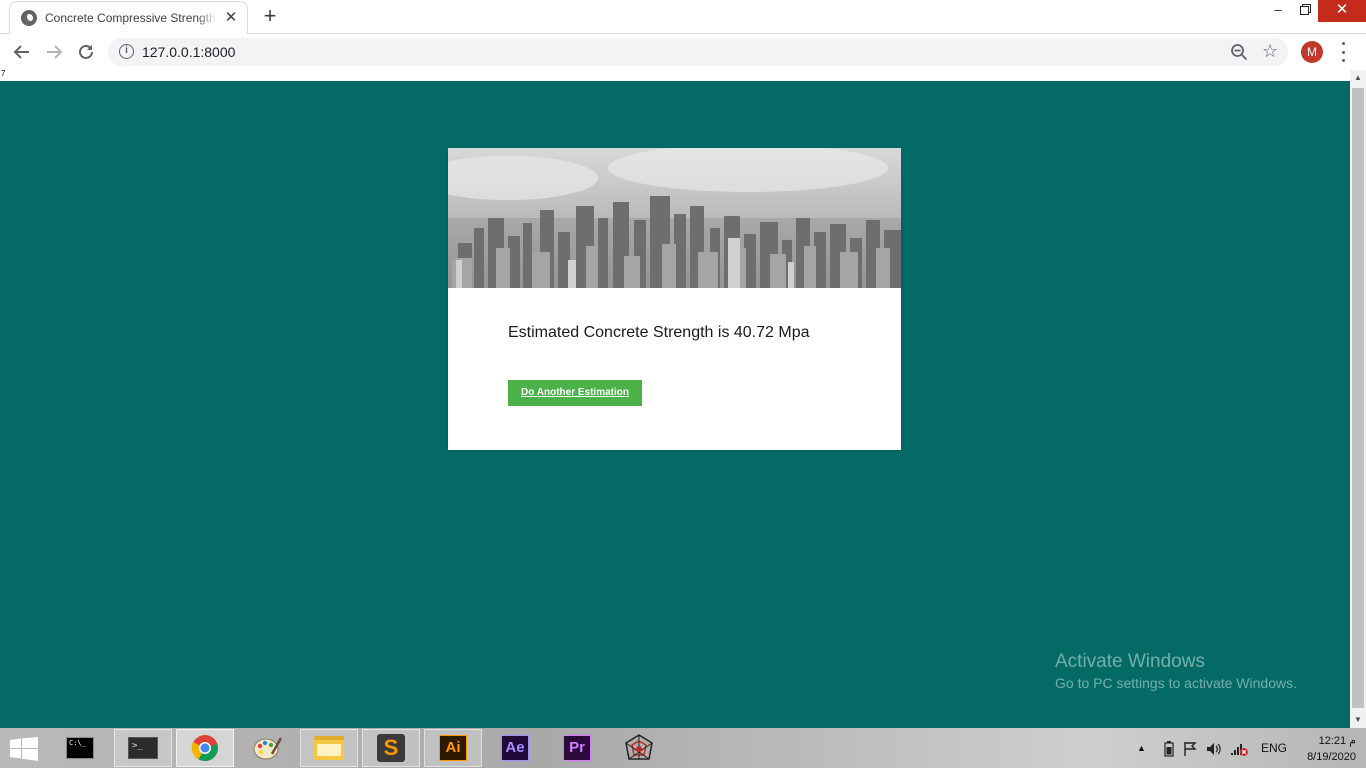  What do you see at coordinates (231, 18) in the screenshot?
I see `tab-close-icon: ✕` at bounding box center [231, 18].